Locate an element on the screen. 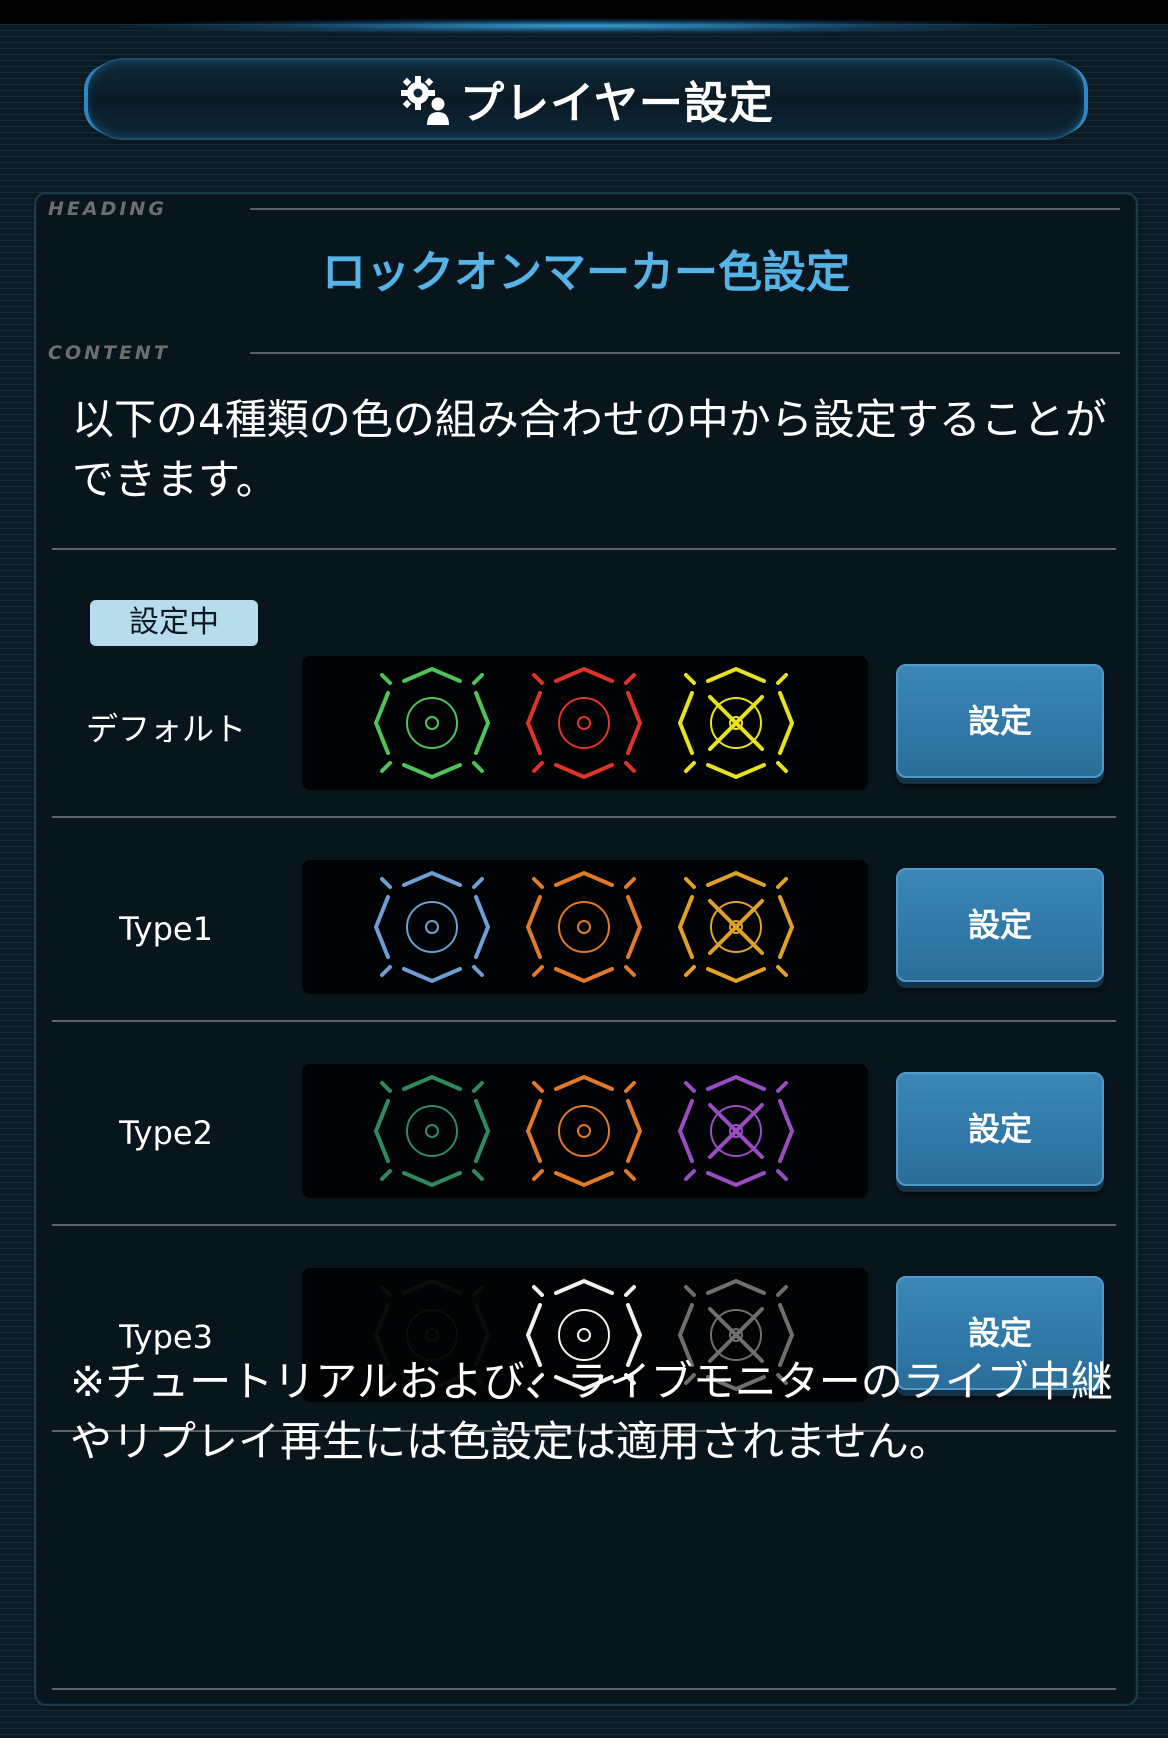 The width and height of the screenshot is (1168, 1738). option-row-type2: Type2 設定 is located at coordinates (586, 1138).